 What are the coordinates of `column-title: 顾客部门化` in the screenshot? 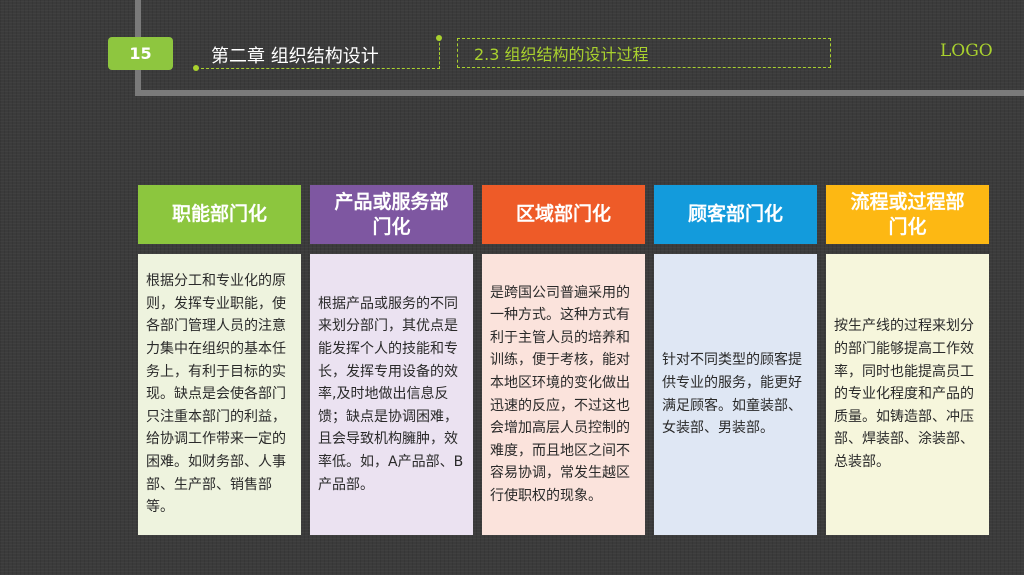 It's located at (735, 214).